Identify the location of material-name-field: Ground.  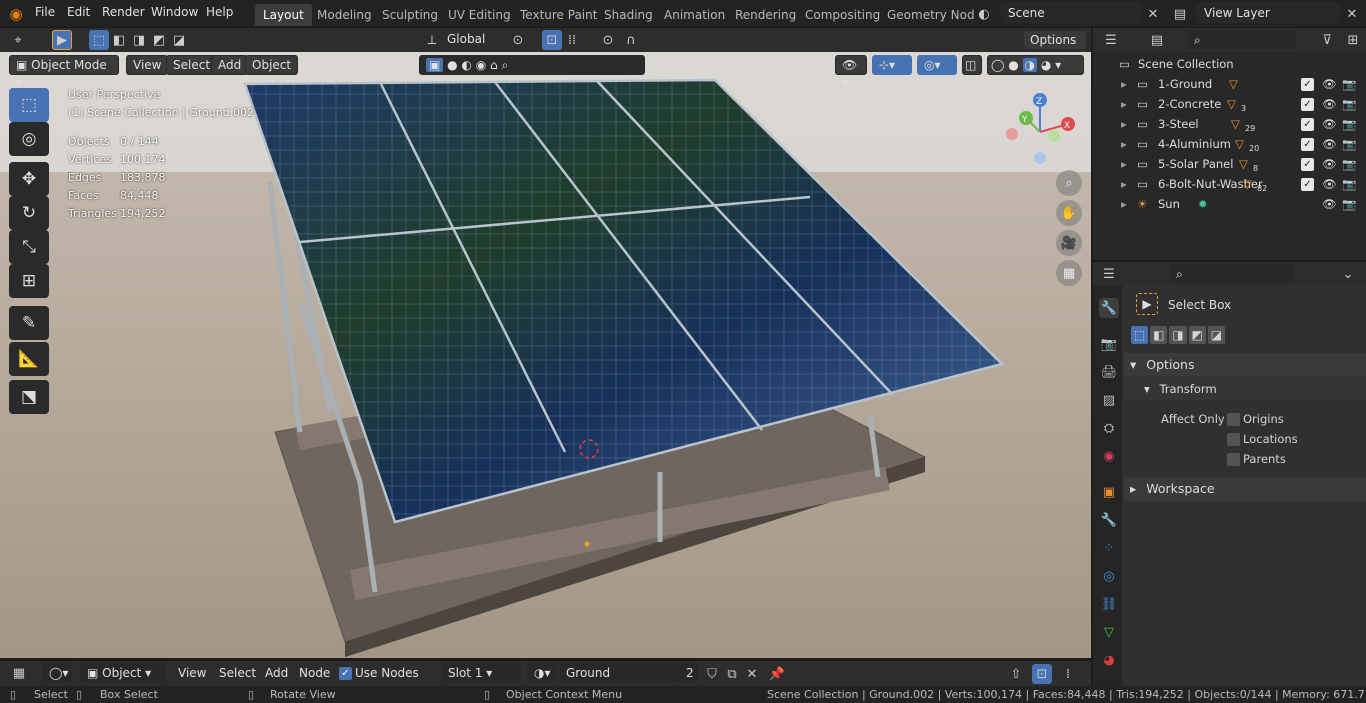
(619, 673).